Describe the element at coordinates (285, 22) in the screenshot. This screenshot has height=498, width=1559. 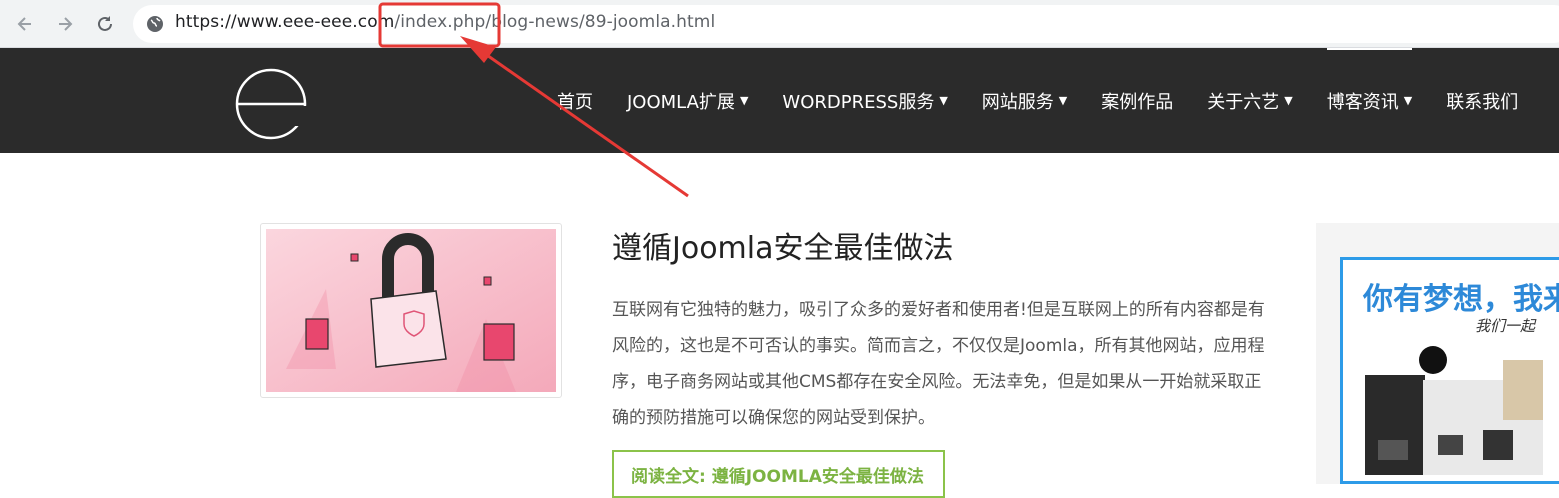
I see `url-host: https://www.eee-eee.com` at that location.